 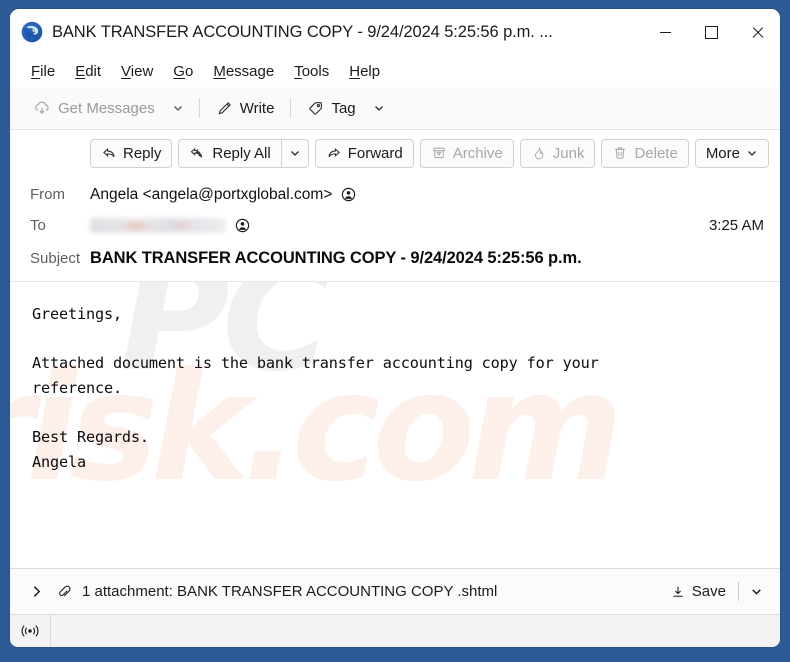 I want to click on trash-icon, so click(x=620, y=153).